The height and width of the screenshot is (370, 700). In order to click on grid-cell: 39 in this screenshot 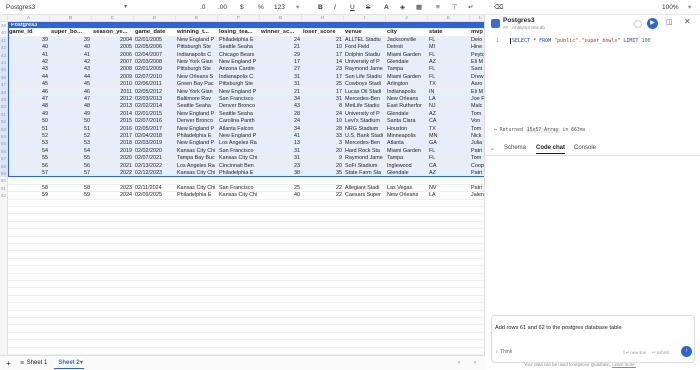, I will do `click(71, 40)`.